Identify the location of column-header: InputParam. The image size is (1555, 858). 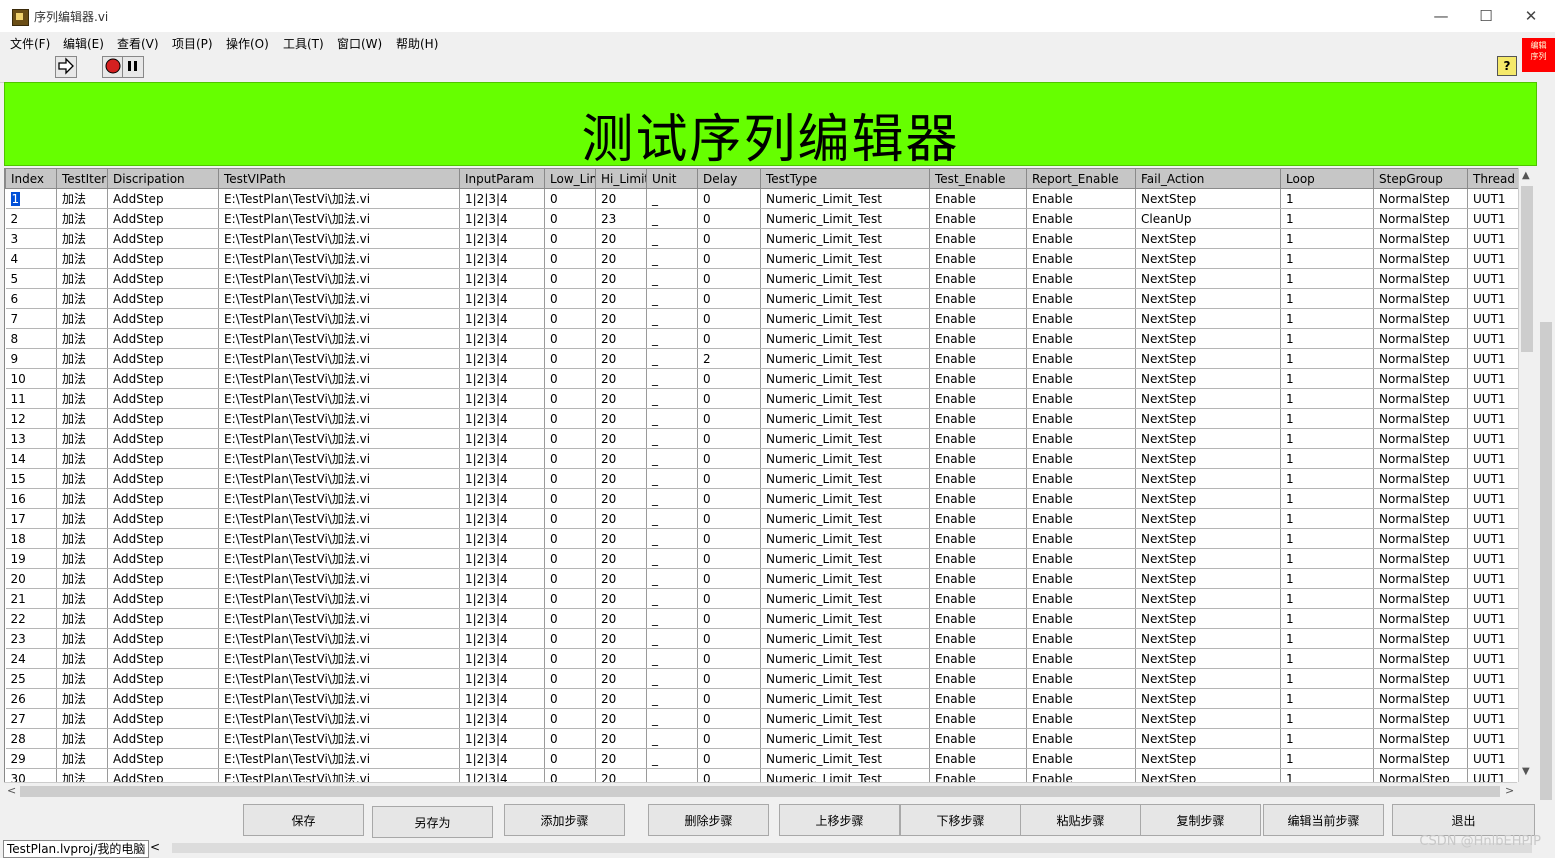
(502, 178).